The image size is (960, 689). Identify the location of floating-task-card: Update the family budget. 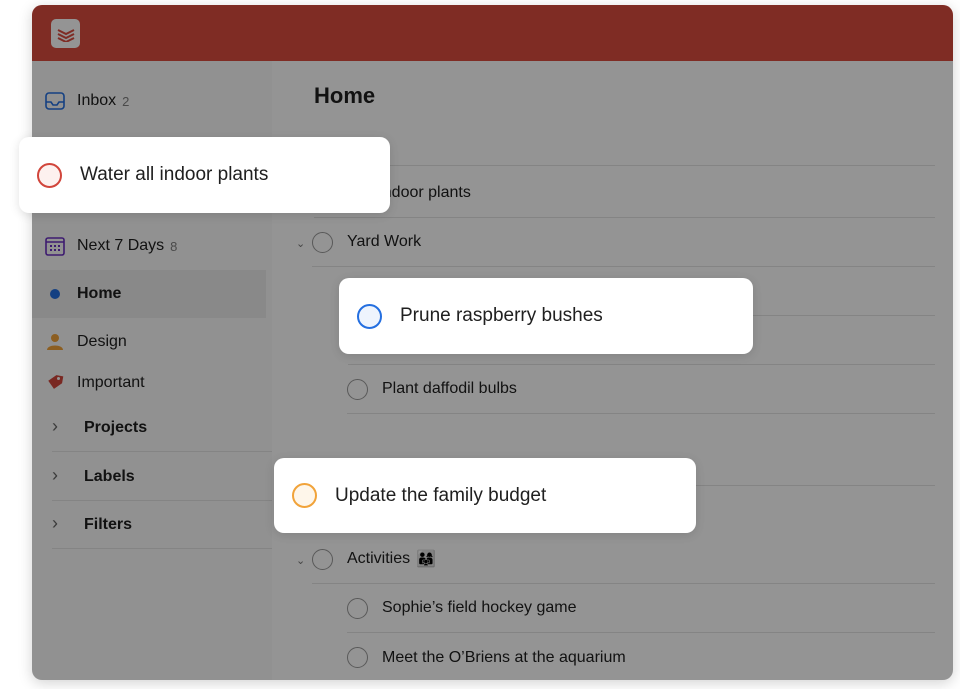
(485, 495).